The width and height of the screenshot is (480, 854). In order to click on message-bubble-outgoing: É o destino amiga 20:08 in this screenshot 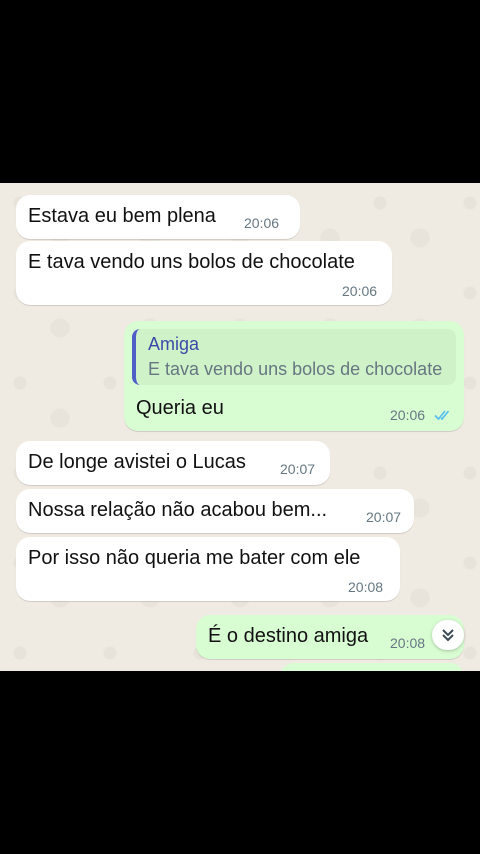, I will do `click(330, 637)`.